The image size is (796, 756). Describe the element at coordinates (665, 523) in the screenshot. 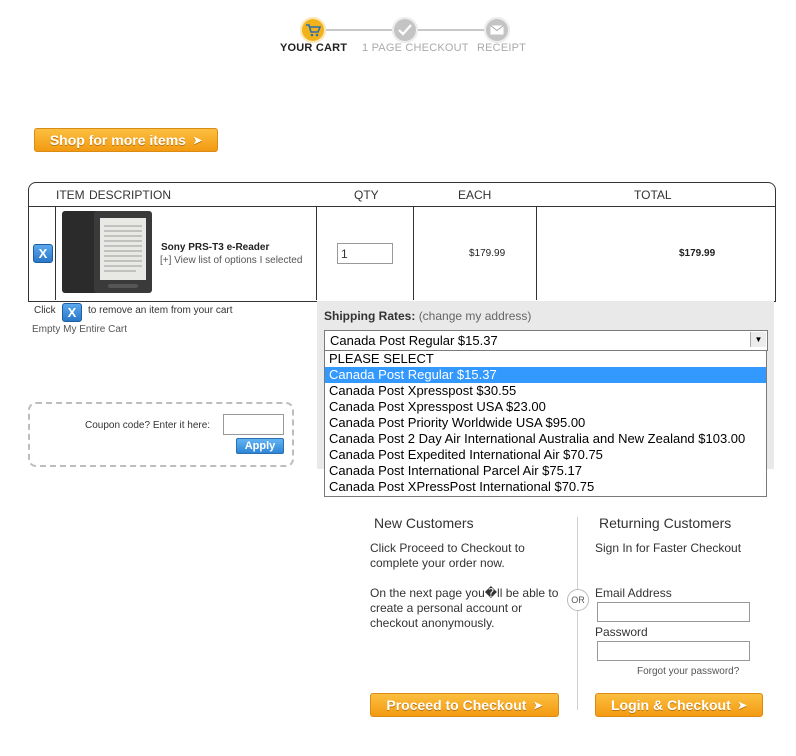

I see `returning-customers-title: Returning Customers` at that location.